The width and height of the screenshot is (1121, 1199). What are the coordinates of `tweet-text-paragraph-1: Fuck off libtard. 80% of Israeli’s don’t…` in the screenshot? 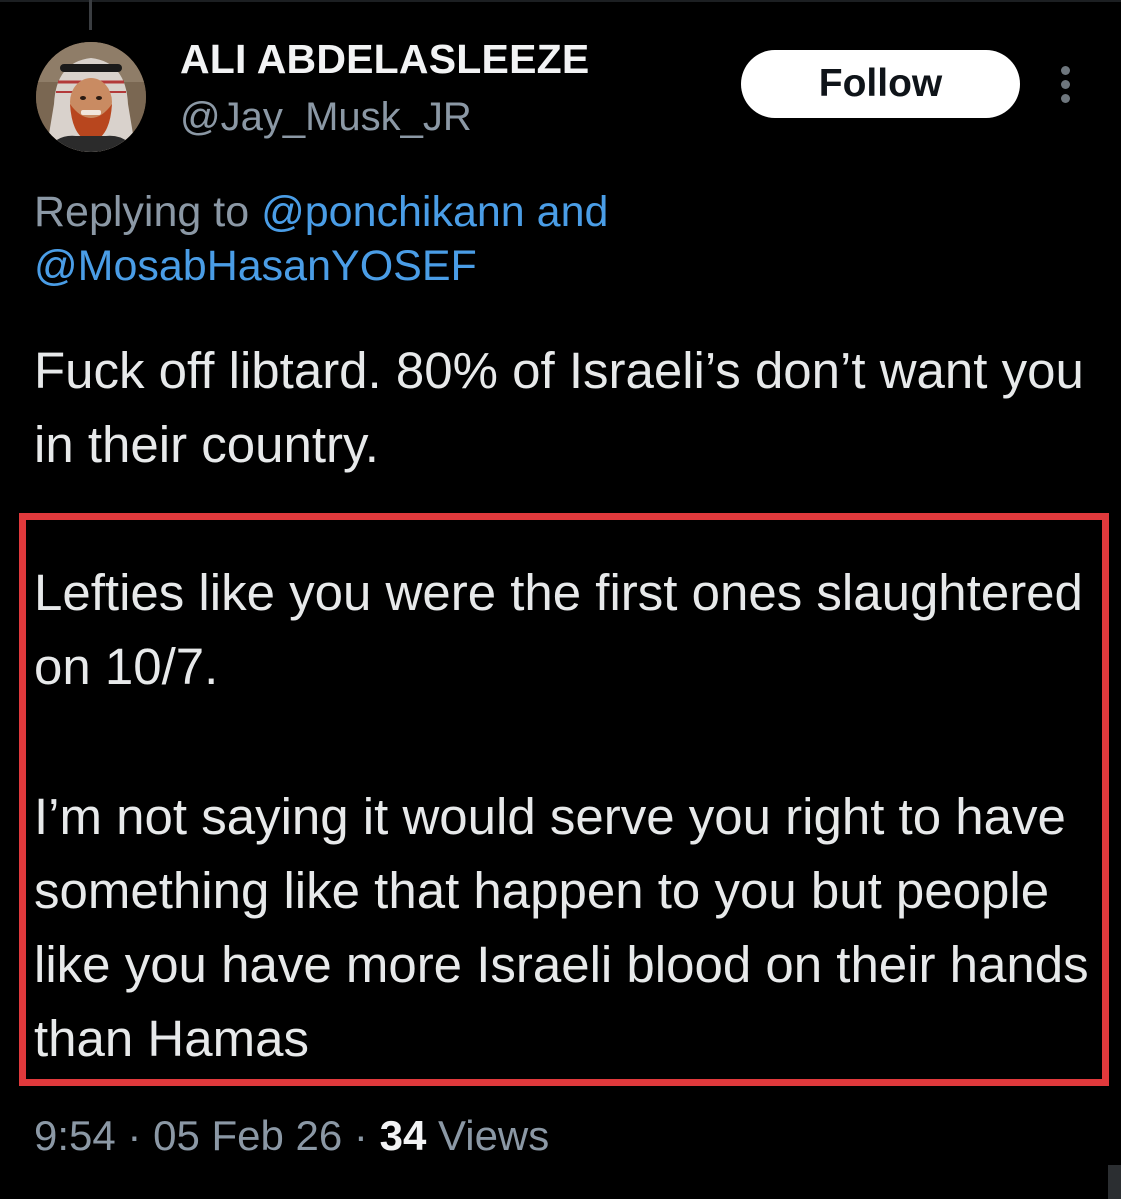 It's located at (559, 407).